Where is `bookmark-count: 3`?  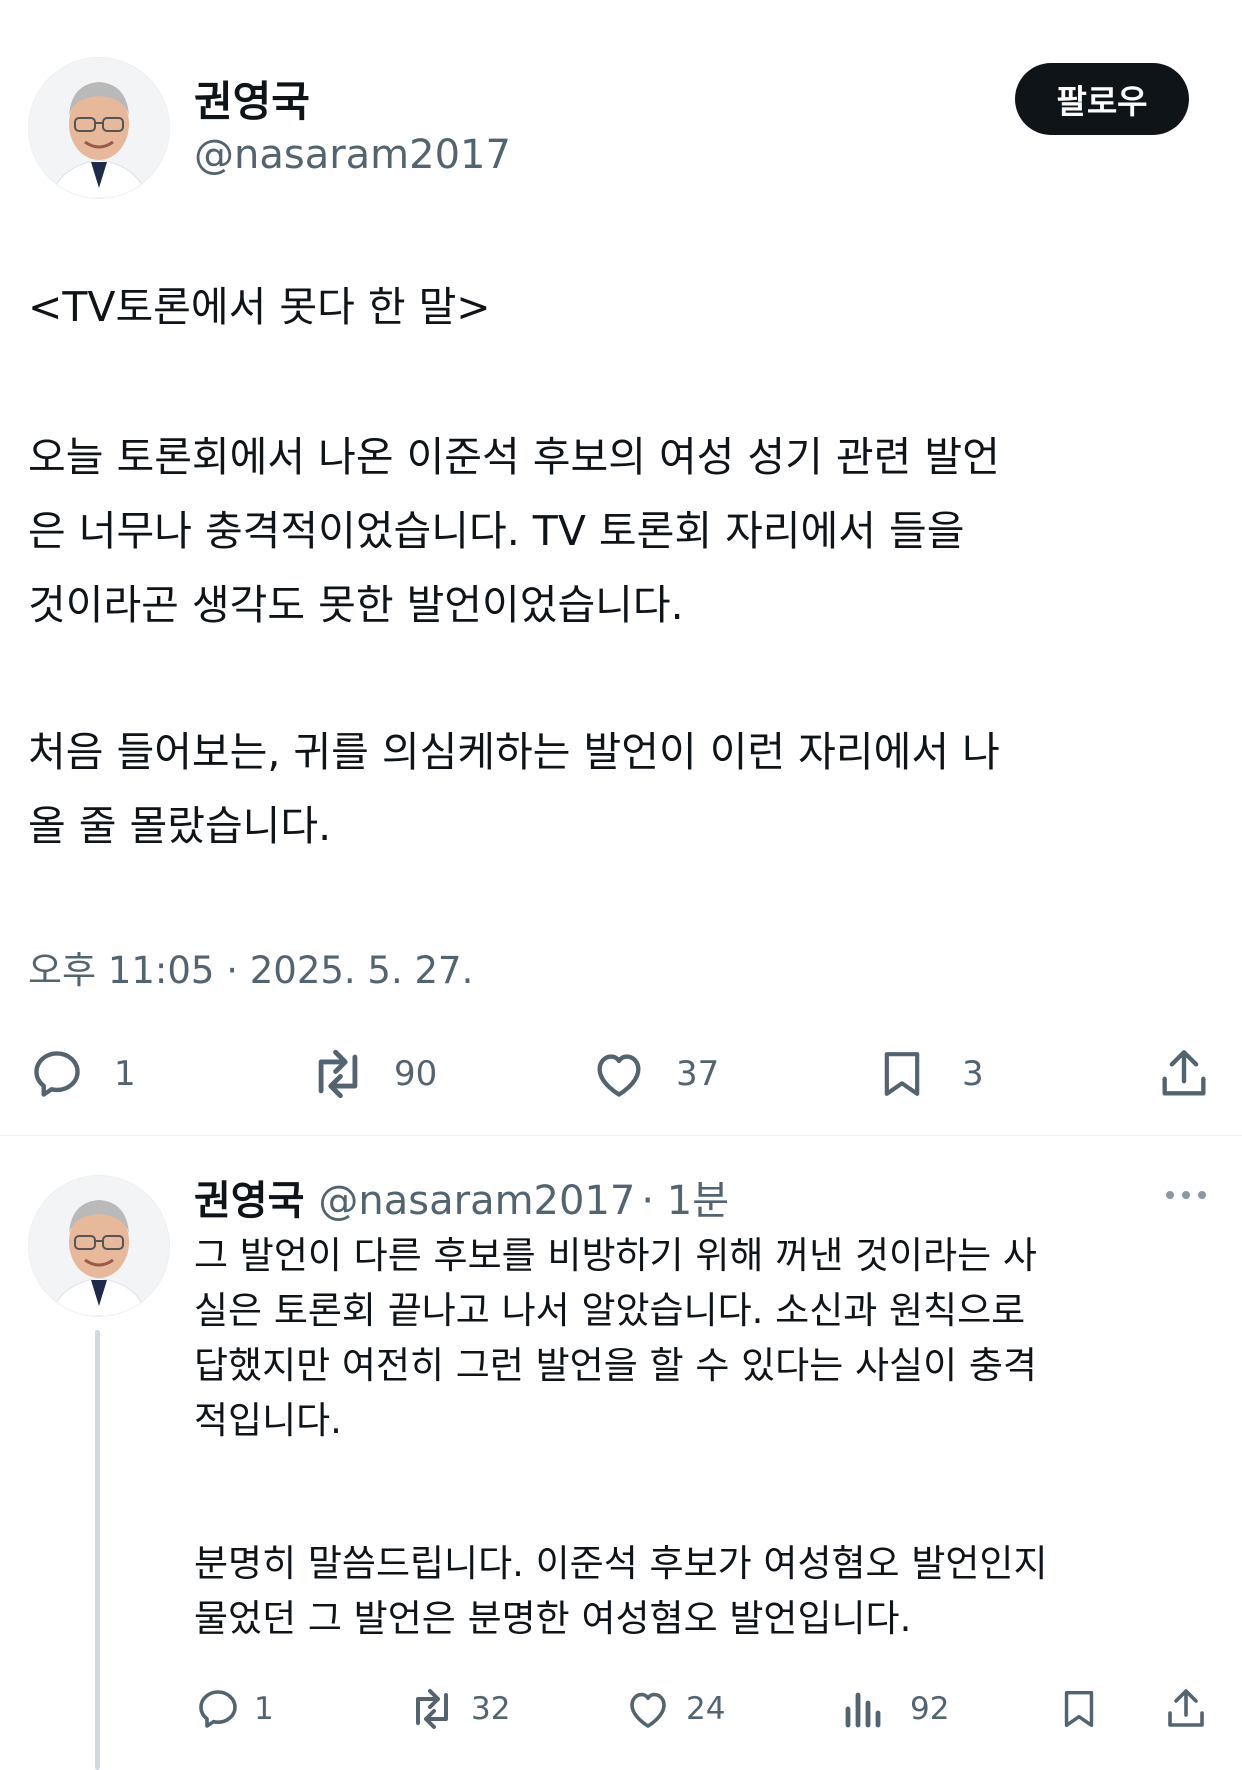
bookmark-count: 3 is located at coordinates (973, 1074).